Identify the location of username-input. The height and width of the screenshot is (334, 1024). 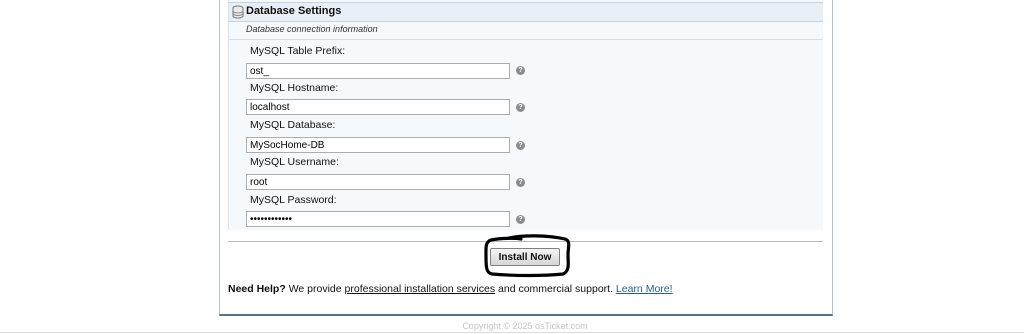
(378, 182).